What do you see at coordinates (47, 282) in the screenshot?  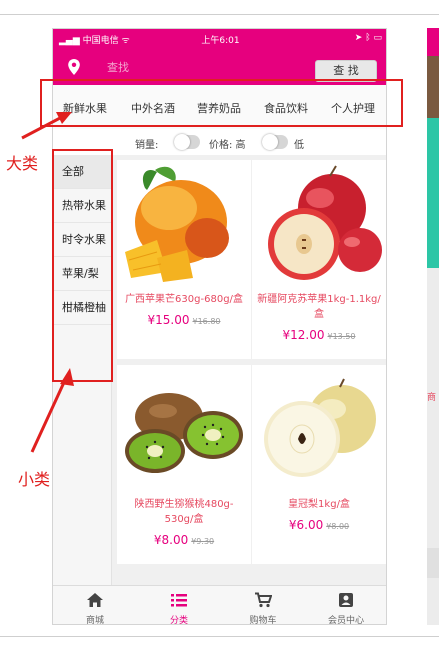 I see `annotation-arrows` at bounding box center [47, 282].